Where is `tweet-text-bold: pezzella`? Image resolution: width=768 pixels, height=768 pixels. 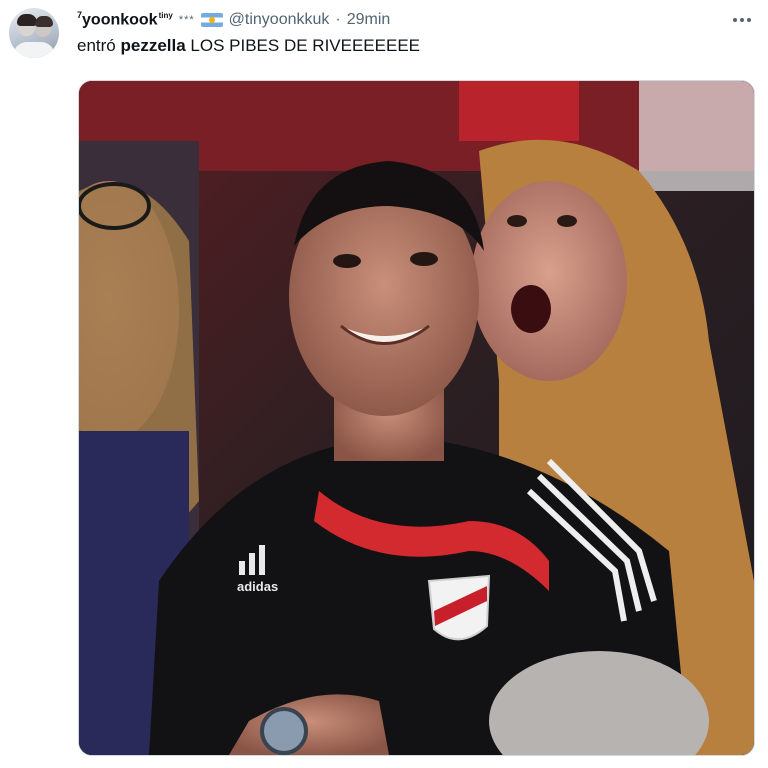 tweet-text-bold: pezzella is located at coordinates (153, 45).